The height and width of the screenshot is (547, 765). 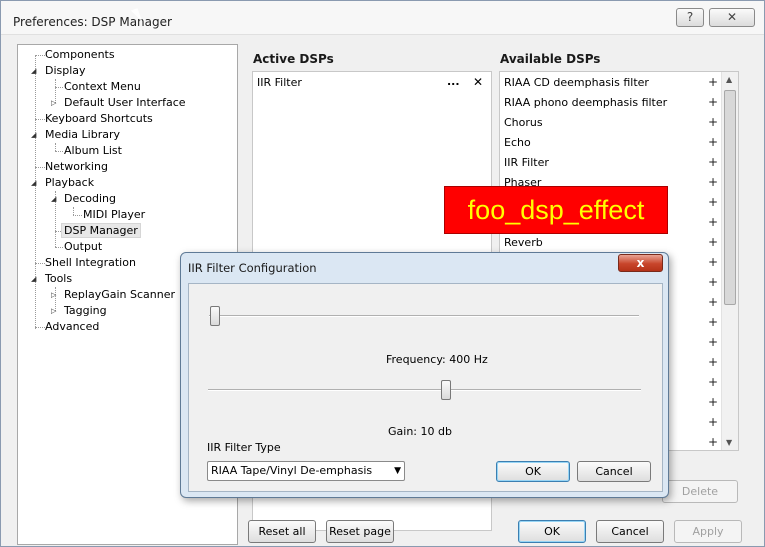 What do you see at coordinates (640, 263) in the screenshot?
I see `dialog-close-button: x` at bounding box center [640, 263].